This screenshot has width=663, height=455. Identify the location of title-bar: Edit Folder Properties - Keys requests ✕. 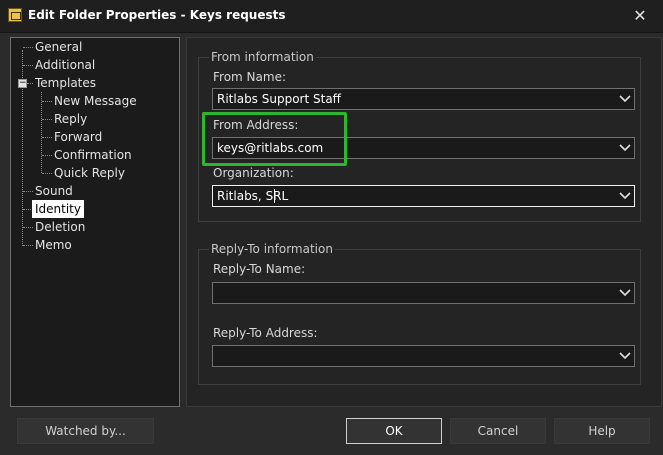
(331, 16).